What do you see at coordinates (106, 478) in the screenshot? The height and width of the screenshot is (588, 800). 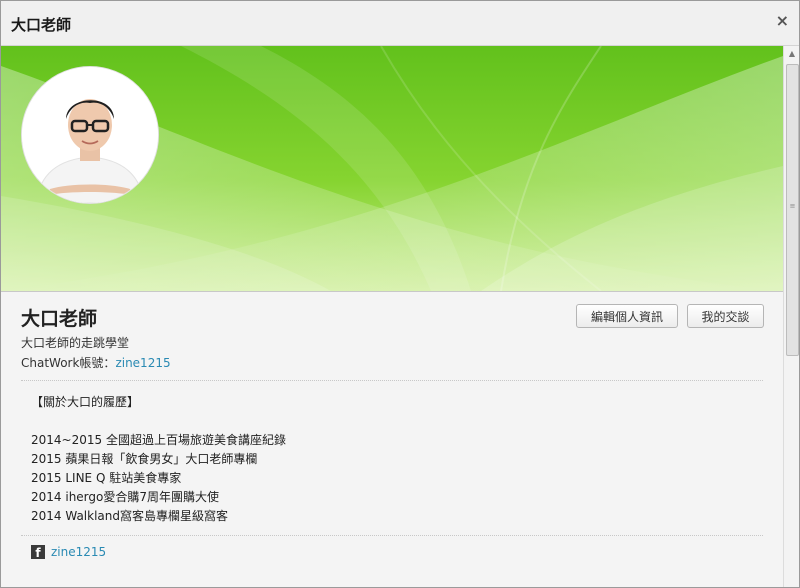 I see `bio-line: 2015 LINE Q 駐站美食專家` at bounding box center [106, 478].